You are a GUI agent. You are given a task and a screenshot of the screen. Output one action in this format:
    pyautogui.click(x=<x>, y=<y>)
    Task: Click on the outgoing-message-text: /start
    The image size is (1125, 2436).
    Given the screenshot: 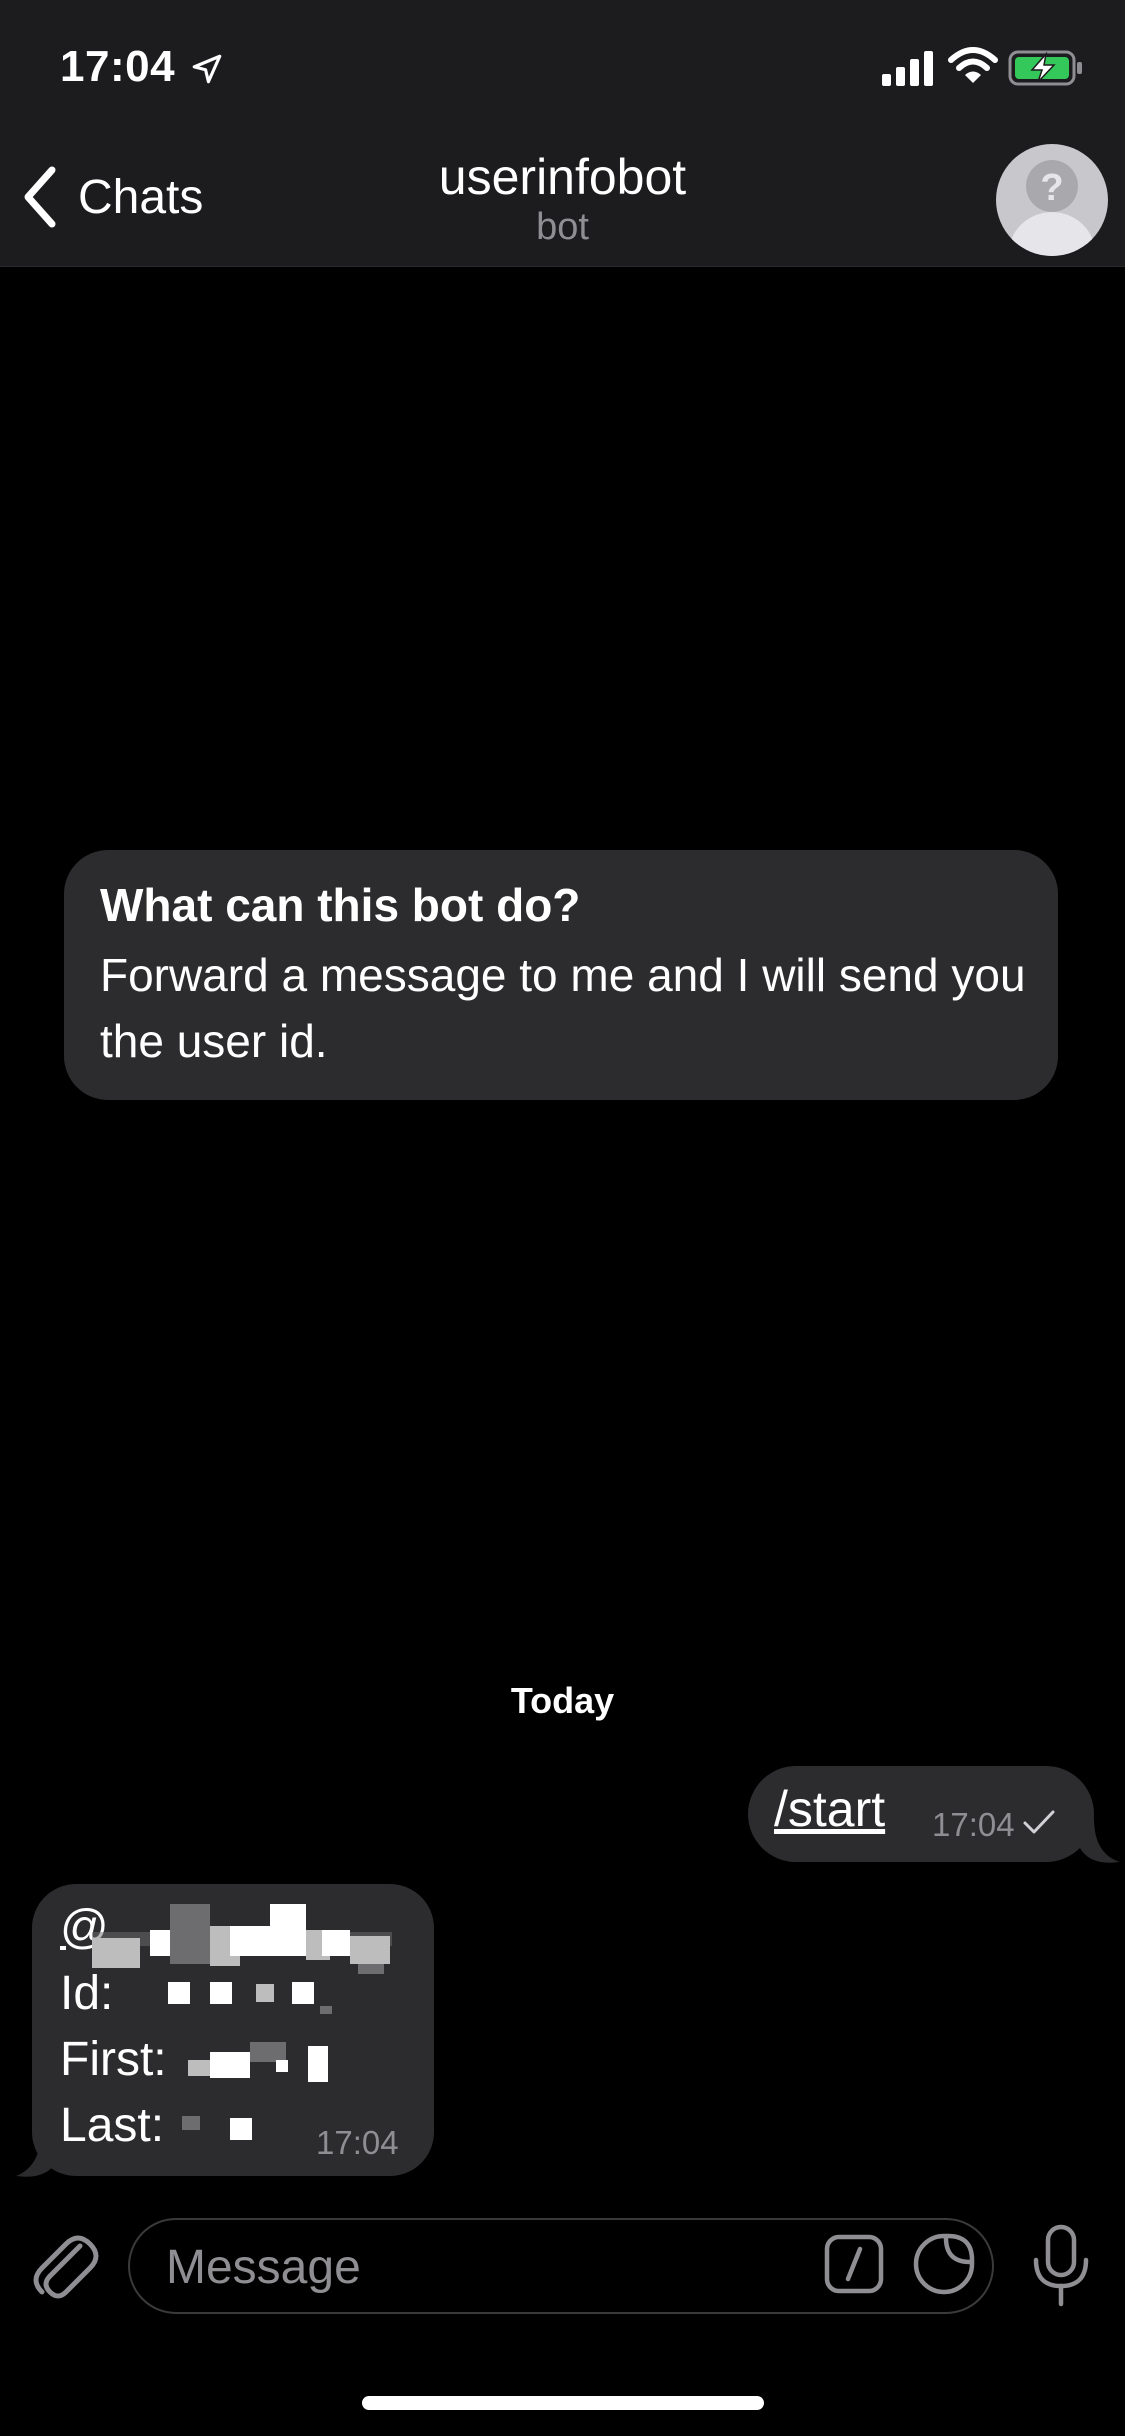 What is the action you would take?
    pyautogui.click(x=829, y=1809)
    